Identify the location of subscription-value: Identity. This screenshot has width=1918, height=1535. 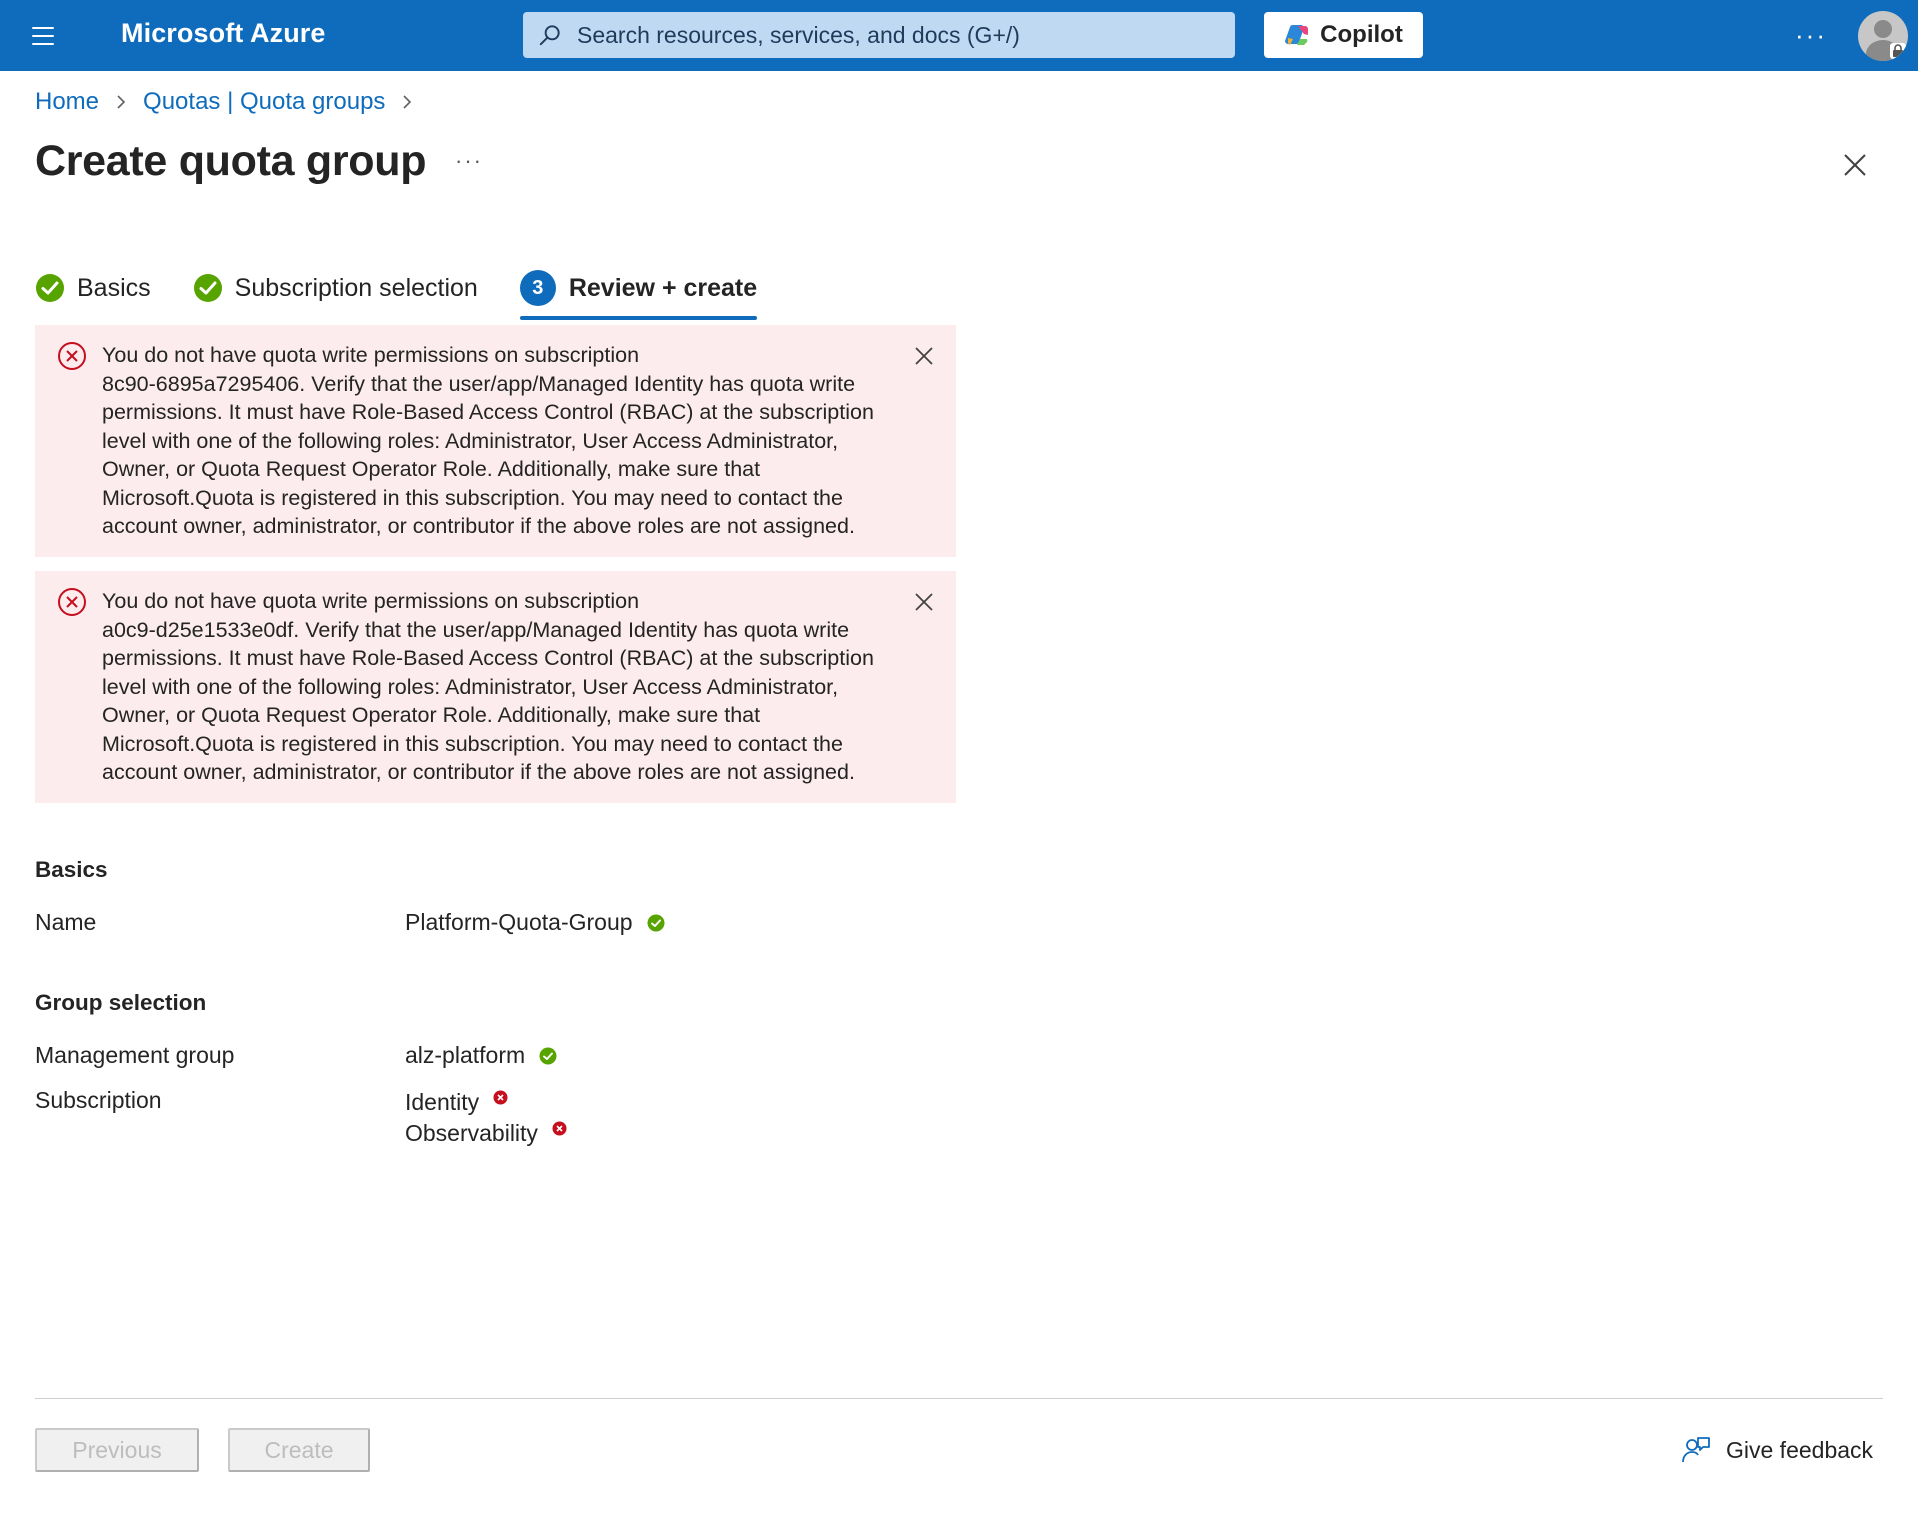
(456, 1102).